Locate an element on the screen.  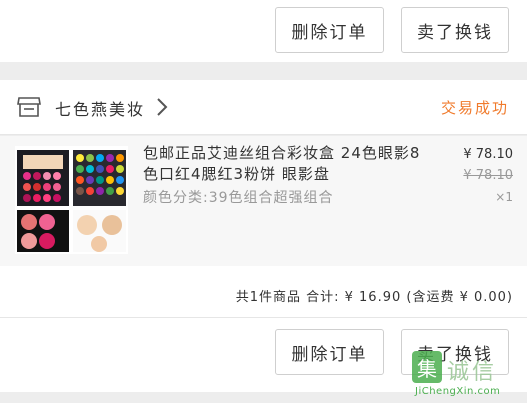
shop-header: 七色燕美妆 交易成功 is located at coordinates (263, 107).